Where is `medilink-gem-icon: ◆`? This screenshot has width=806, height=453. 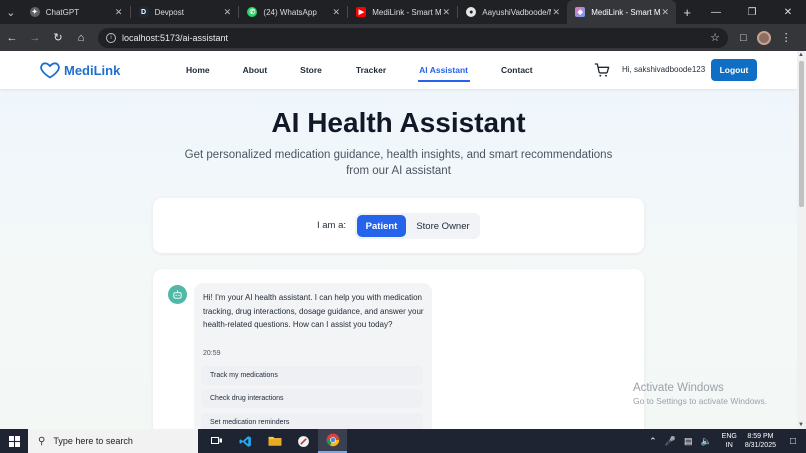 medilink-gem-icon: ◆ is located at coordinates (580, 12).